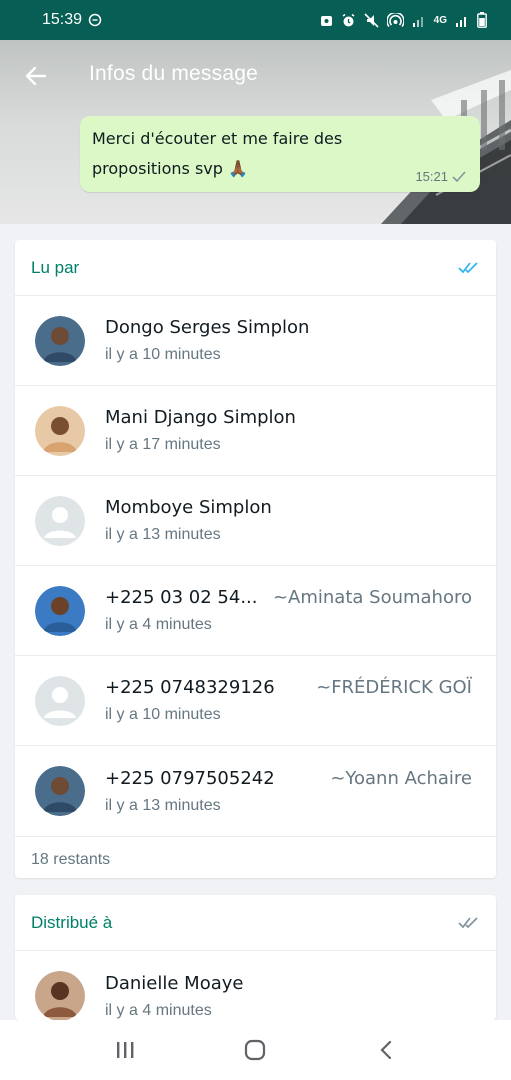  I want to click on contact-info: Danielle Moaye il y a 4 minutes, so click(300, 996).